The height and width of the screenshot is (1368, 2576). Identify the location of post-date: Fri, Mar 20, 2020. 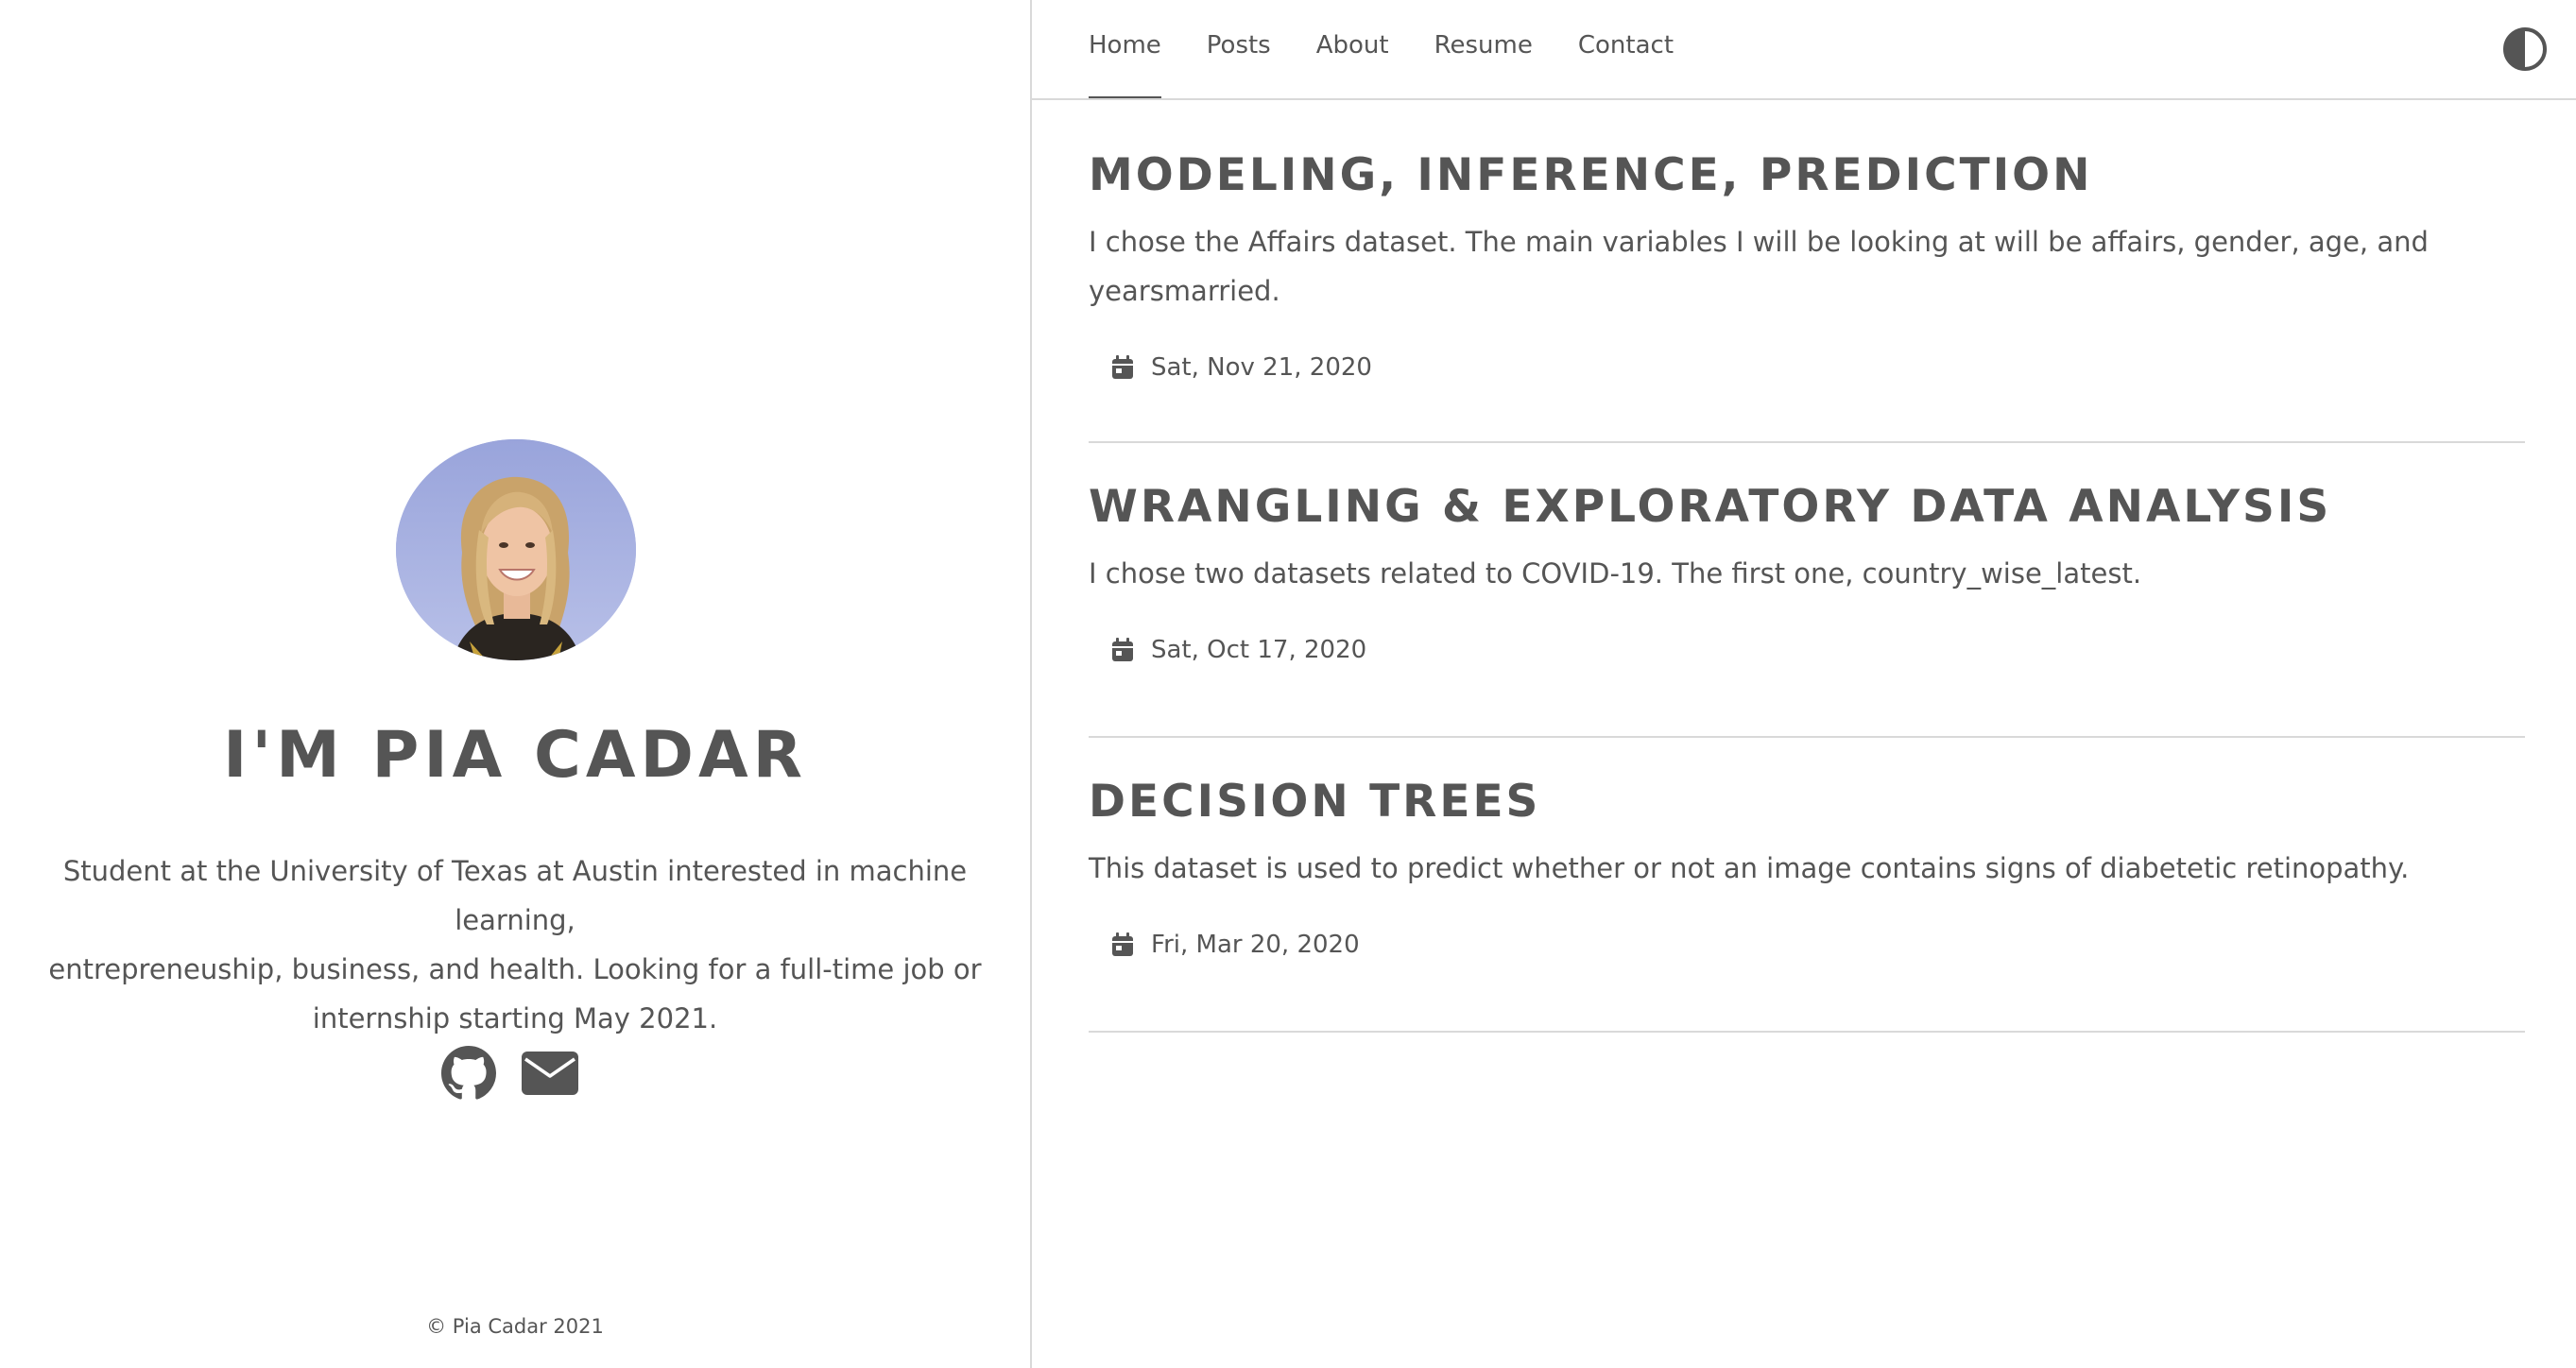
(1255, 945).